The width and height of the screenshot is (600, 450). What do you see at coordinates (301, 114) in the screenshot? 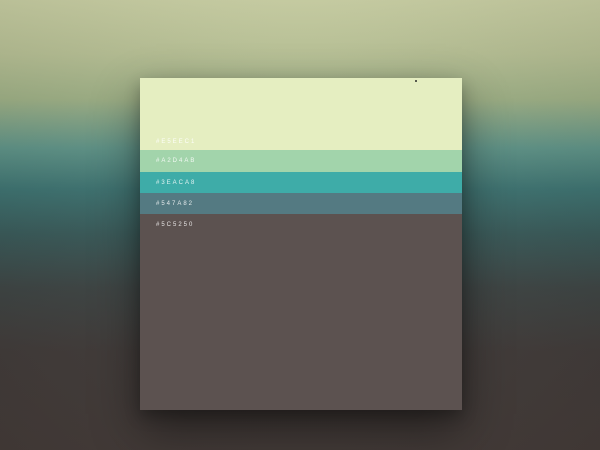
I see `color-swatch: #E5EEC1` at bounding box center [301, 114].